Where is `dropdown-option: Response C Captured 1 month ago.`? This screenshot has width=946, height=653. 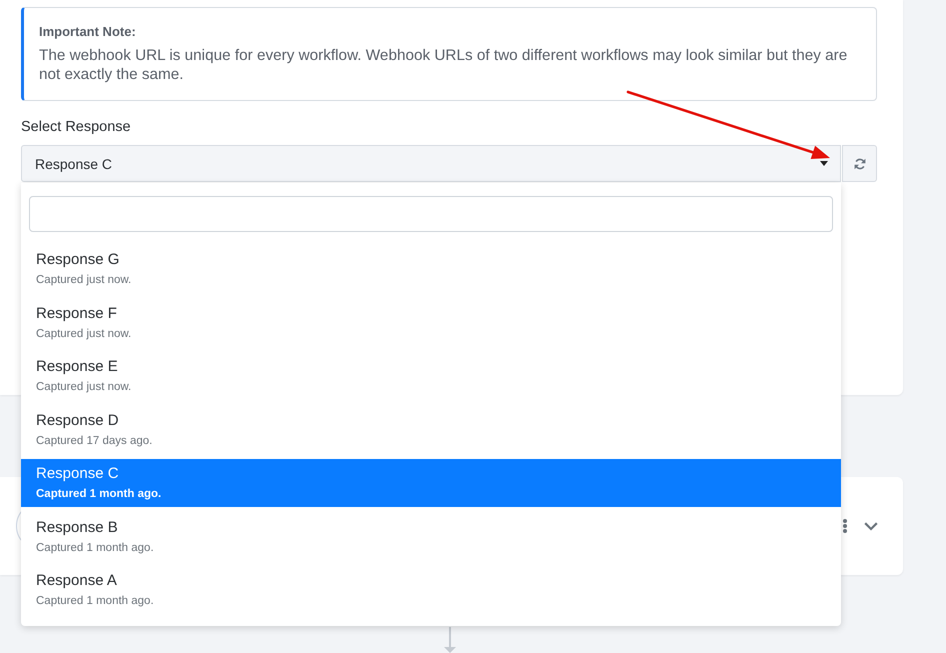 dropdown-option: Response C Captured 1 month ago. is located at coordinates (431, 483).